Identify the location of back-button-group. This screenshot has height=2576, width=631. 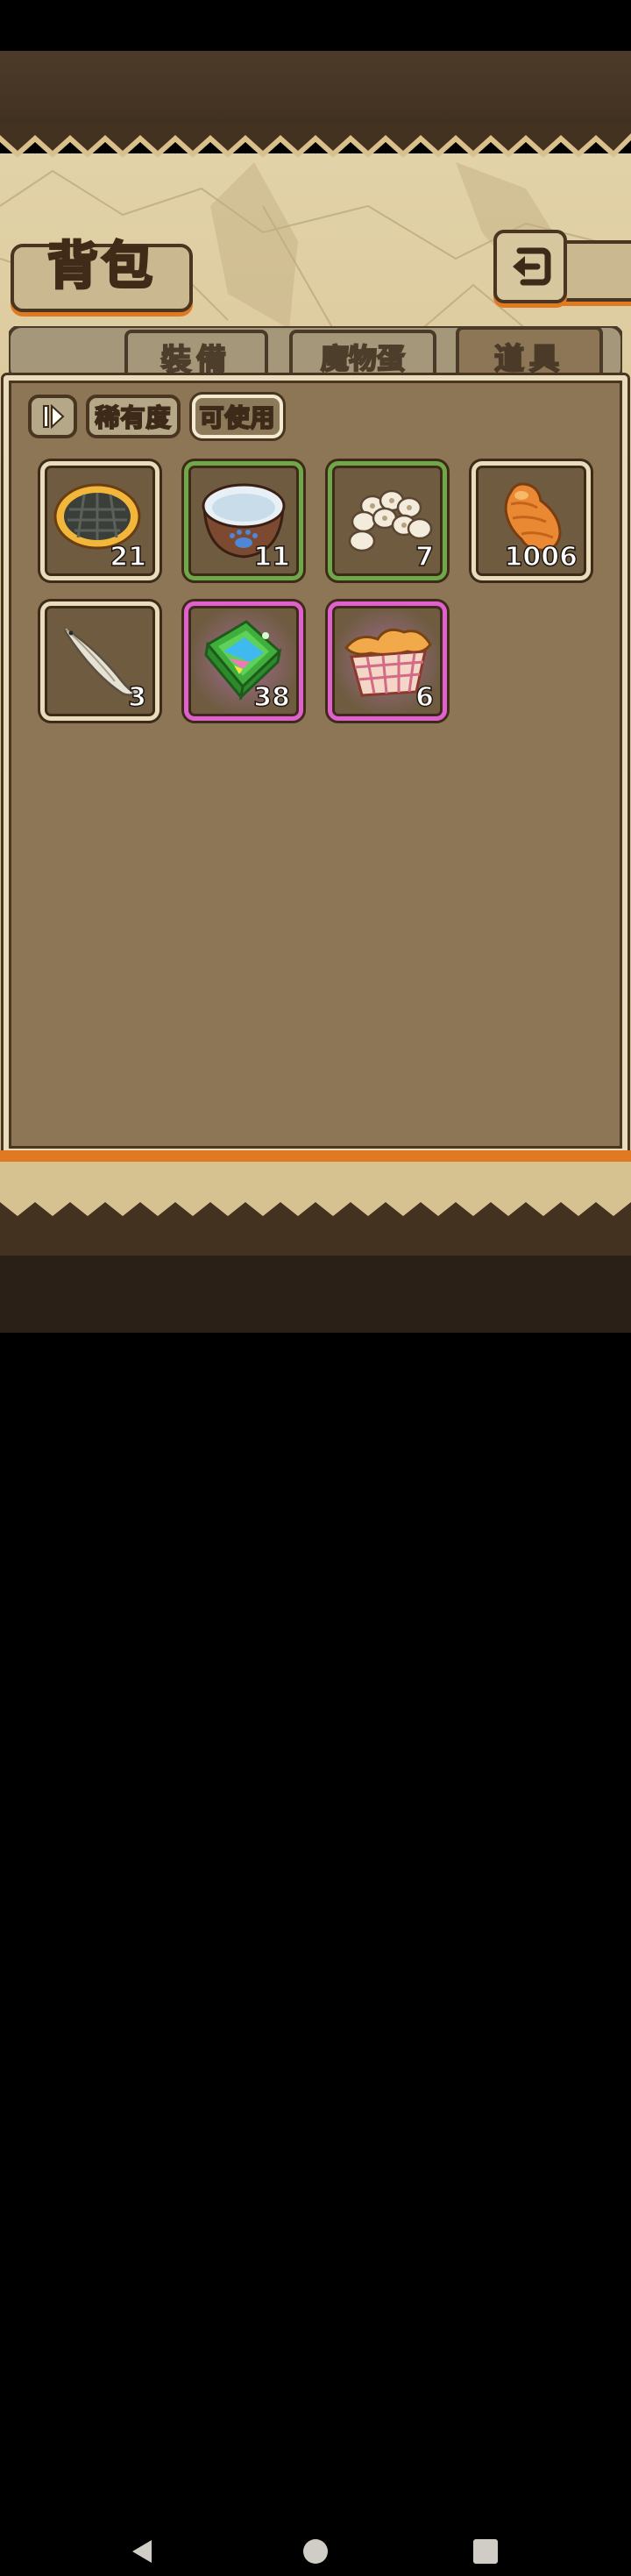
(562, 266).